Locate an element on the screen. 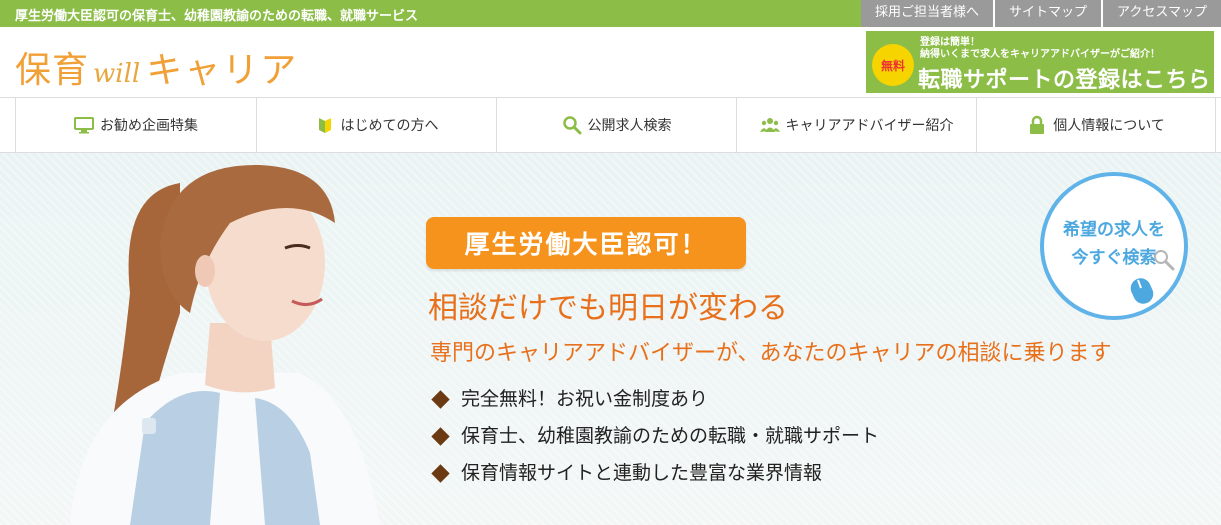  magnifier-icon is located at coordinates (1164, 260).